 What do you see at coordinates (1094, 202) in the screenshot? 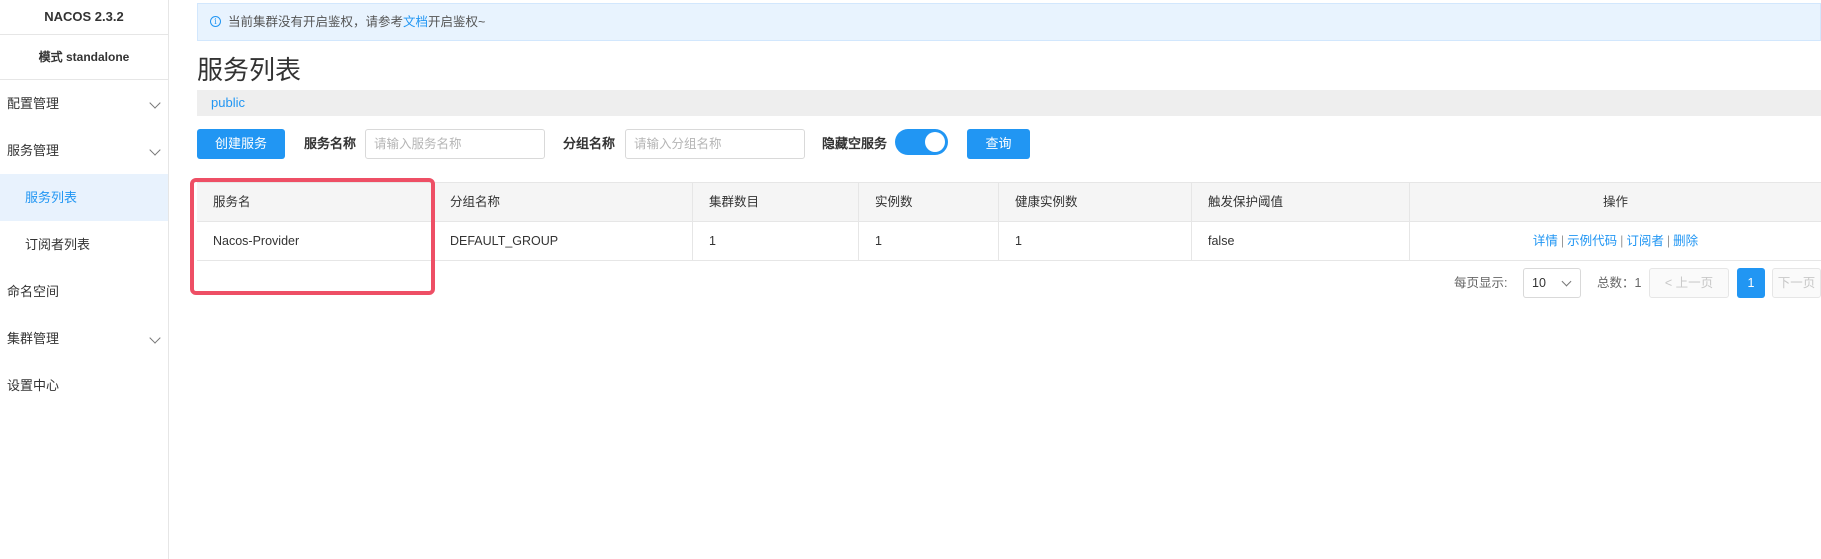
I see `header-healthy-count: 健康实例数` at bounding box center [1094, 202].